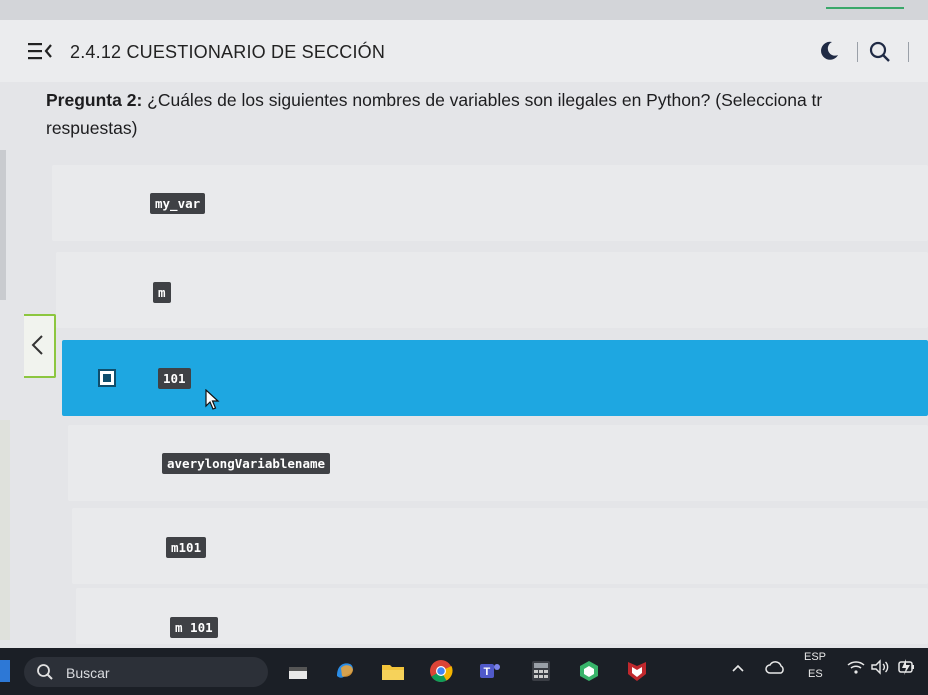 The height and width of the screenshot is (695, 928). I want to click on answer-option: averylongVariablename, so click(498, 463).